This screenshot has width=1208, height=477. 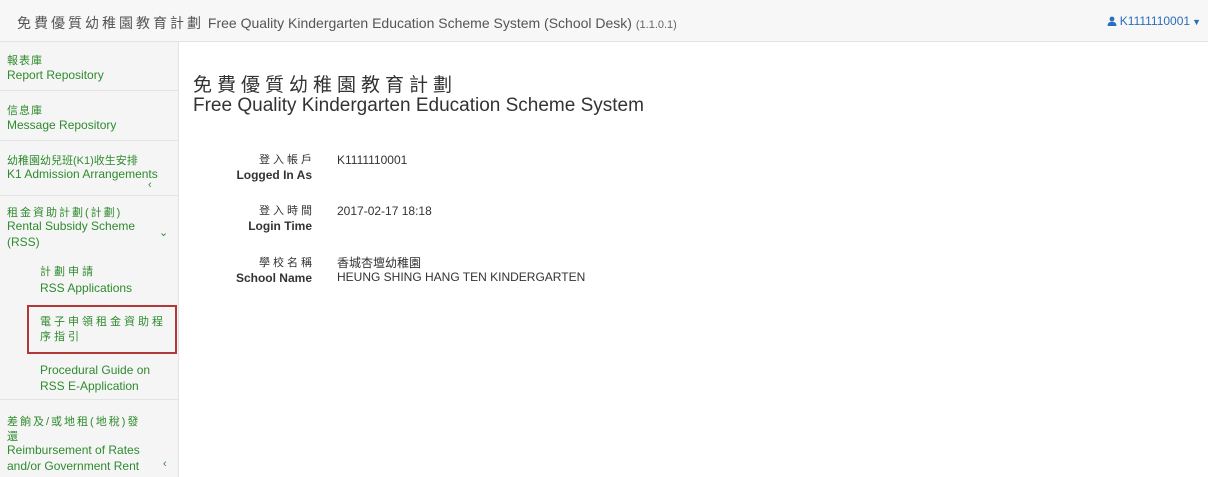 What do you see at coordinates (110, 23) in the screenshot?
I see `app-title-zh: 免費優質幼稚園教育計劃` at bounding box center [110, 23].